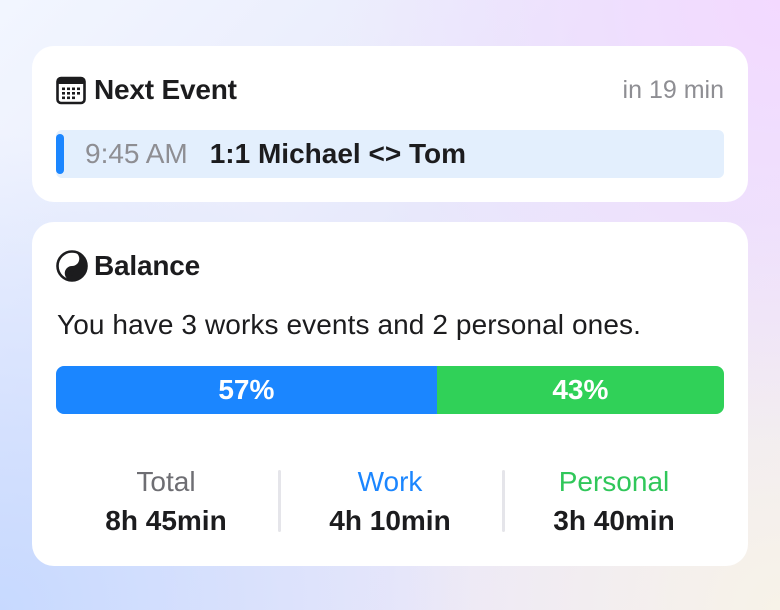 The image size is (780, 610). What do you see at coordinates (60, 154) in the screenshot?
I see `event-accent-bar` at bounding box center [60, 154].